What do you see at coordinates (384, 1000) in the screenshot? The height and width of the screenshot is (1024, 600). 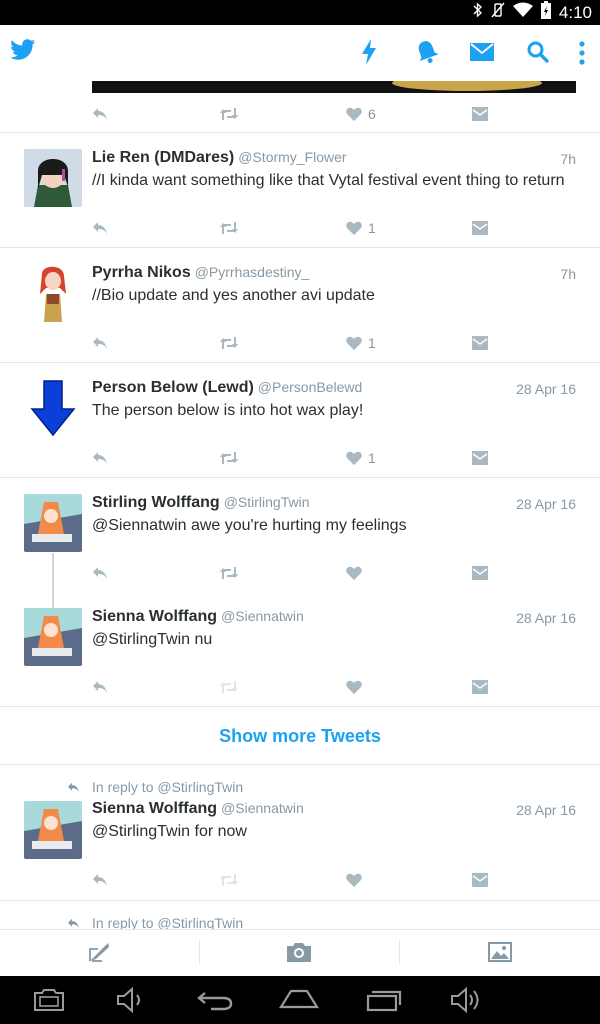 I see `recents-icon` at bounding box center [384, 1000].